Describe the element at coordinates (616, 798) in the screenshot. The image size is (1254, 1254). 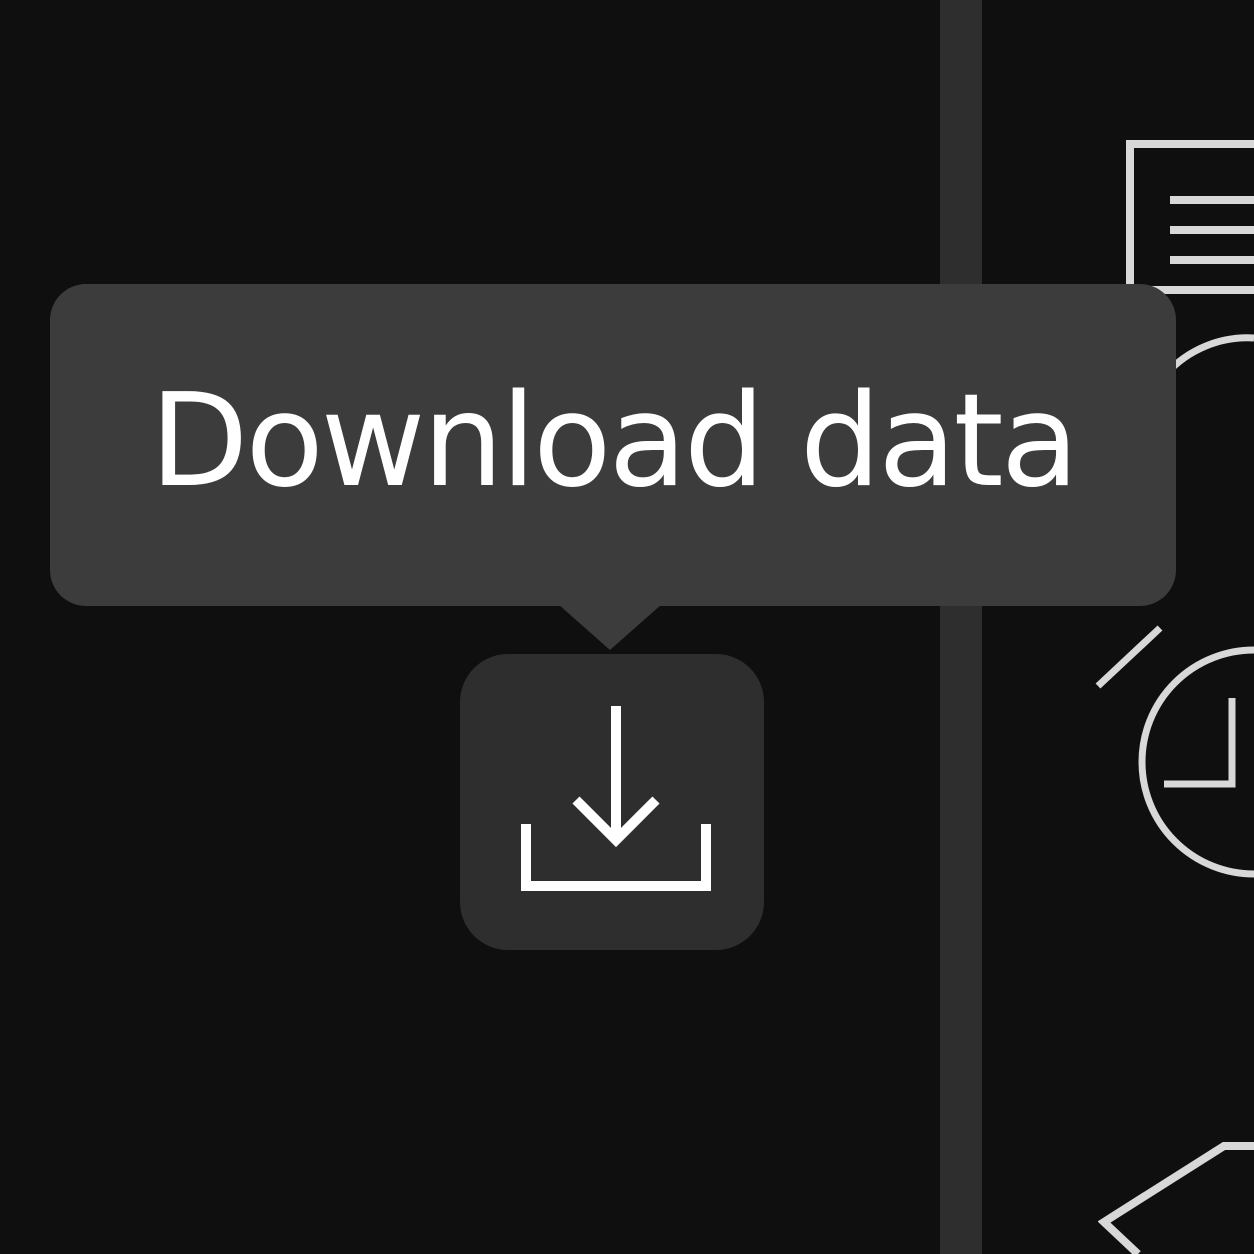
I see `download-icon` at that location.